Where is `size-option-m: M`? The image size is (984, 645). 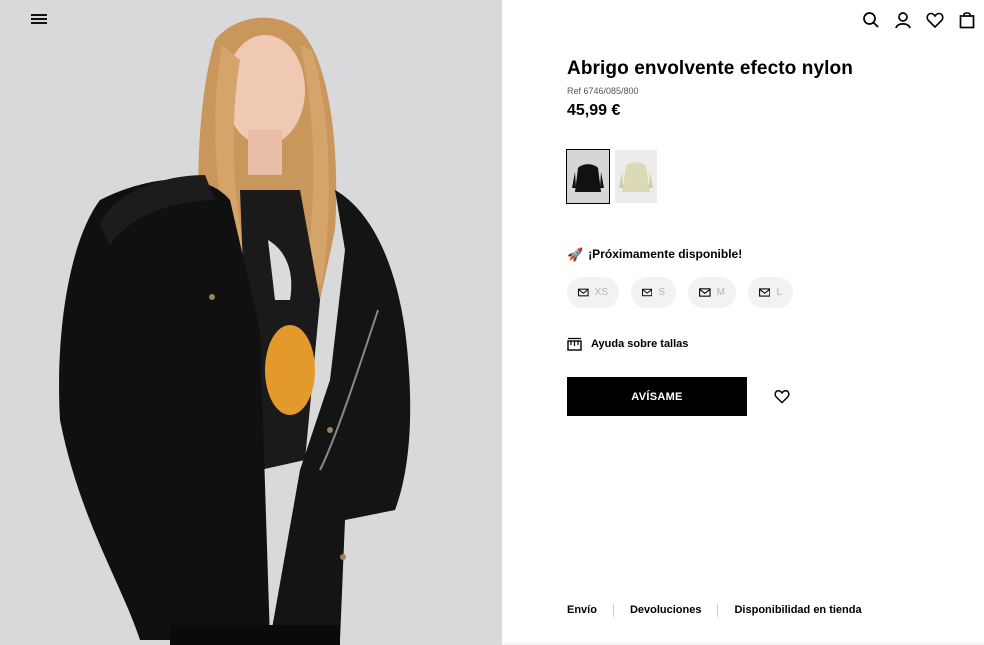 size-option-m: M is located at coordinates (712, 292).